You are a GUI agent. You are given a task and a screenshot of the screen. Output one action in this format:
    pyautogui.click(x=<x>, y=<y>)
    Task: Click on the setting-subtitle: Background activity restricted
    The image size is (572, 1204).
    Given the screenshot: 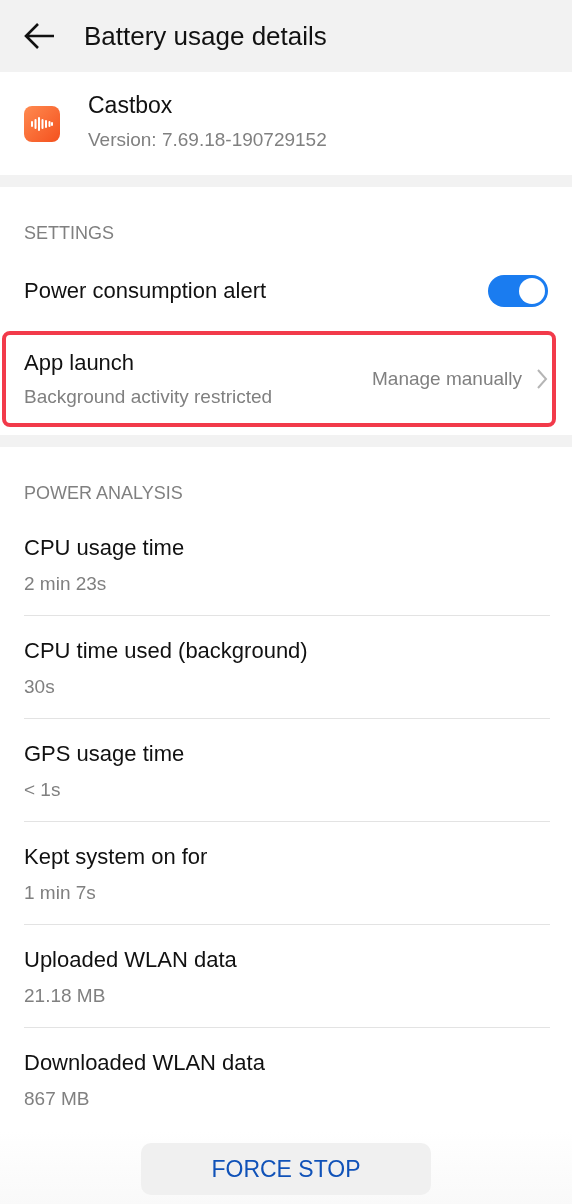 What is the action you would take?
    pyautogui.click(x=148, y=397)
    